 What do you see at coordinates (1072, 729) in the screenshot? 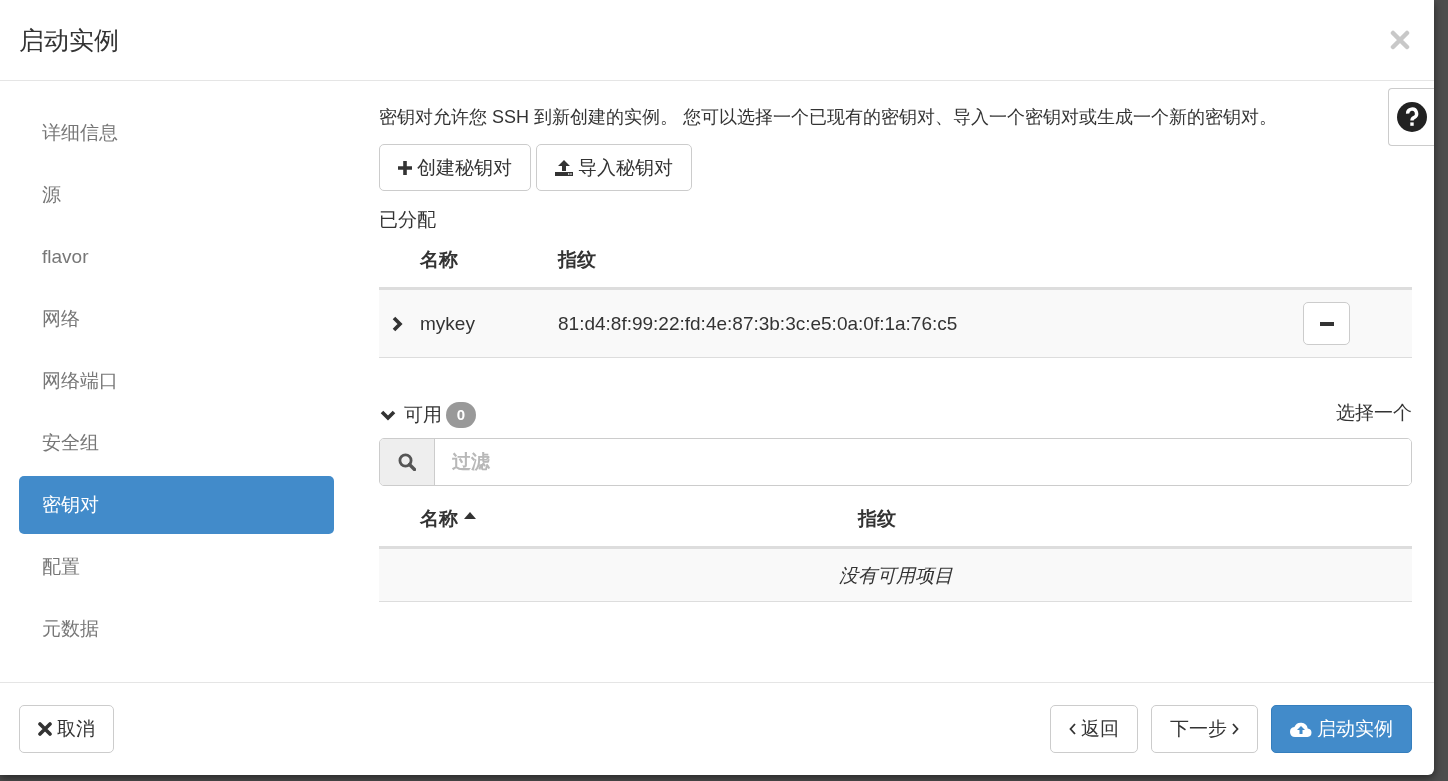
I see `angle-left-icon` at bounding box center [1072, 729].